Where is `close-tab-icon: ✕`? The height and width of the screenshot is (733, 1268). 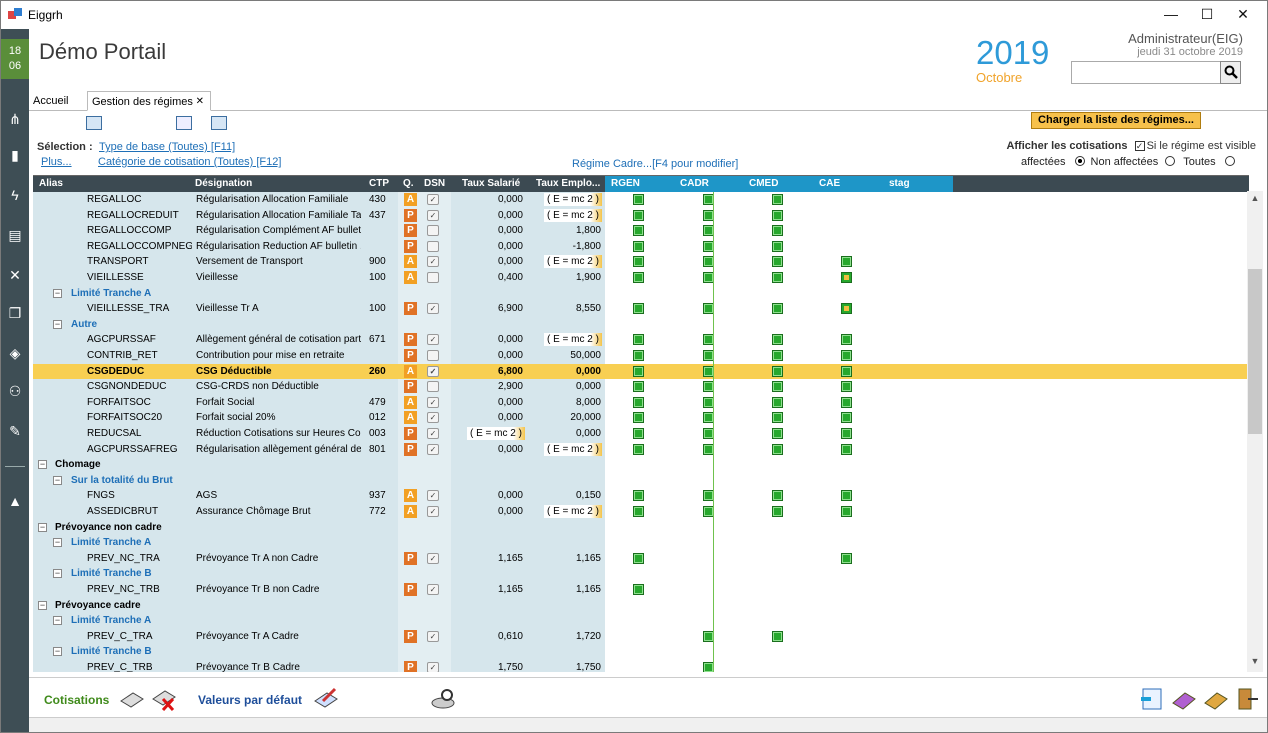
close-tab-icon: ✕ is located at coordinates (200, 102).